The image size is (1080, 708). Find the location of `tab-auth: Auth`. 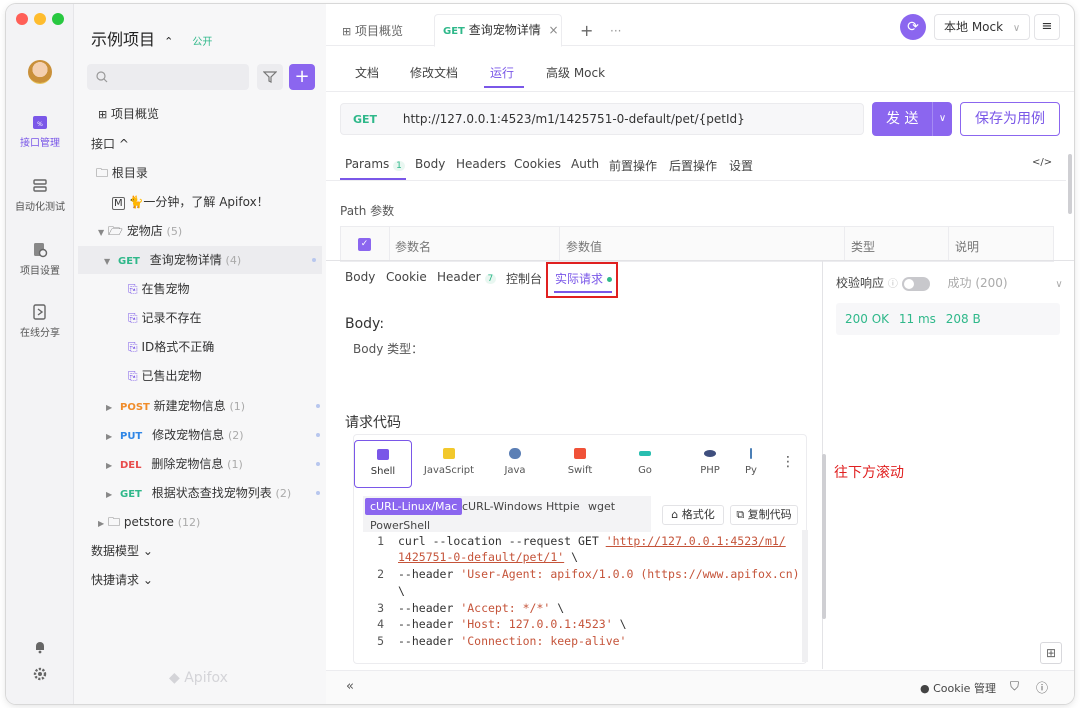

tab-auth: Auth is located at coordinates (585, 164).